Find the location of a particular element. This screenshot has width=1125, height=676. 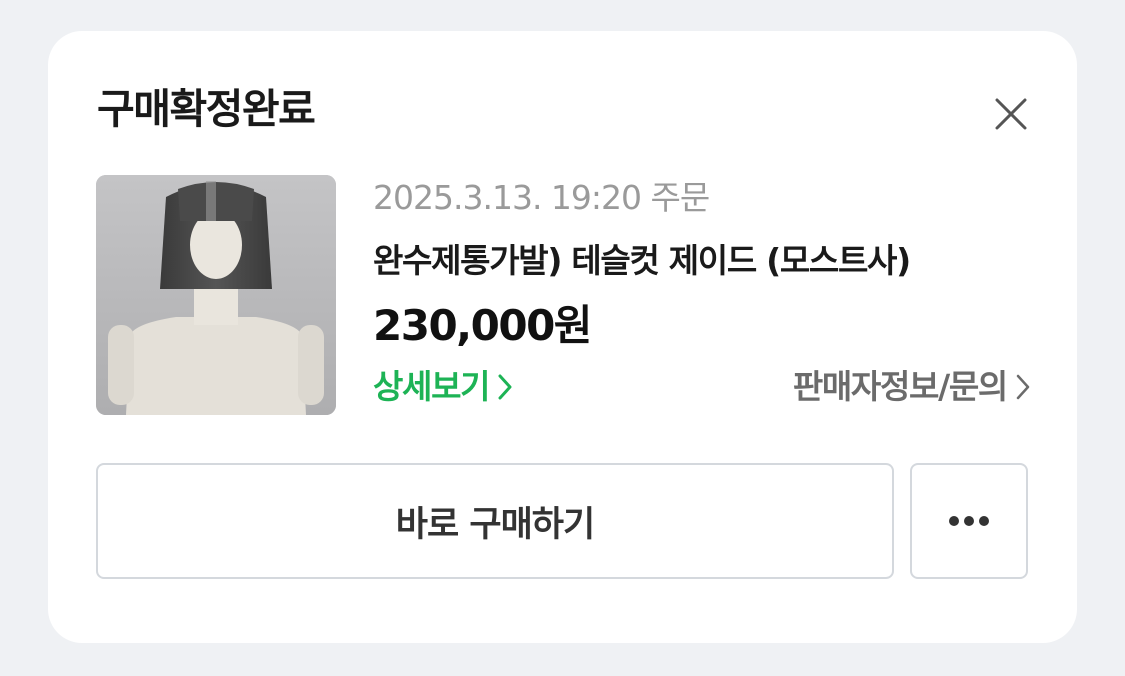

order-date: 2025.3.13. 19:20 주문 is located at coordinates (541, 197).